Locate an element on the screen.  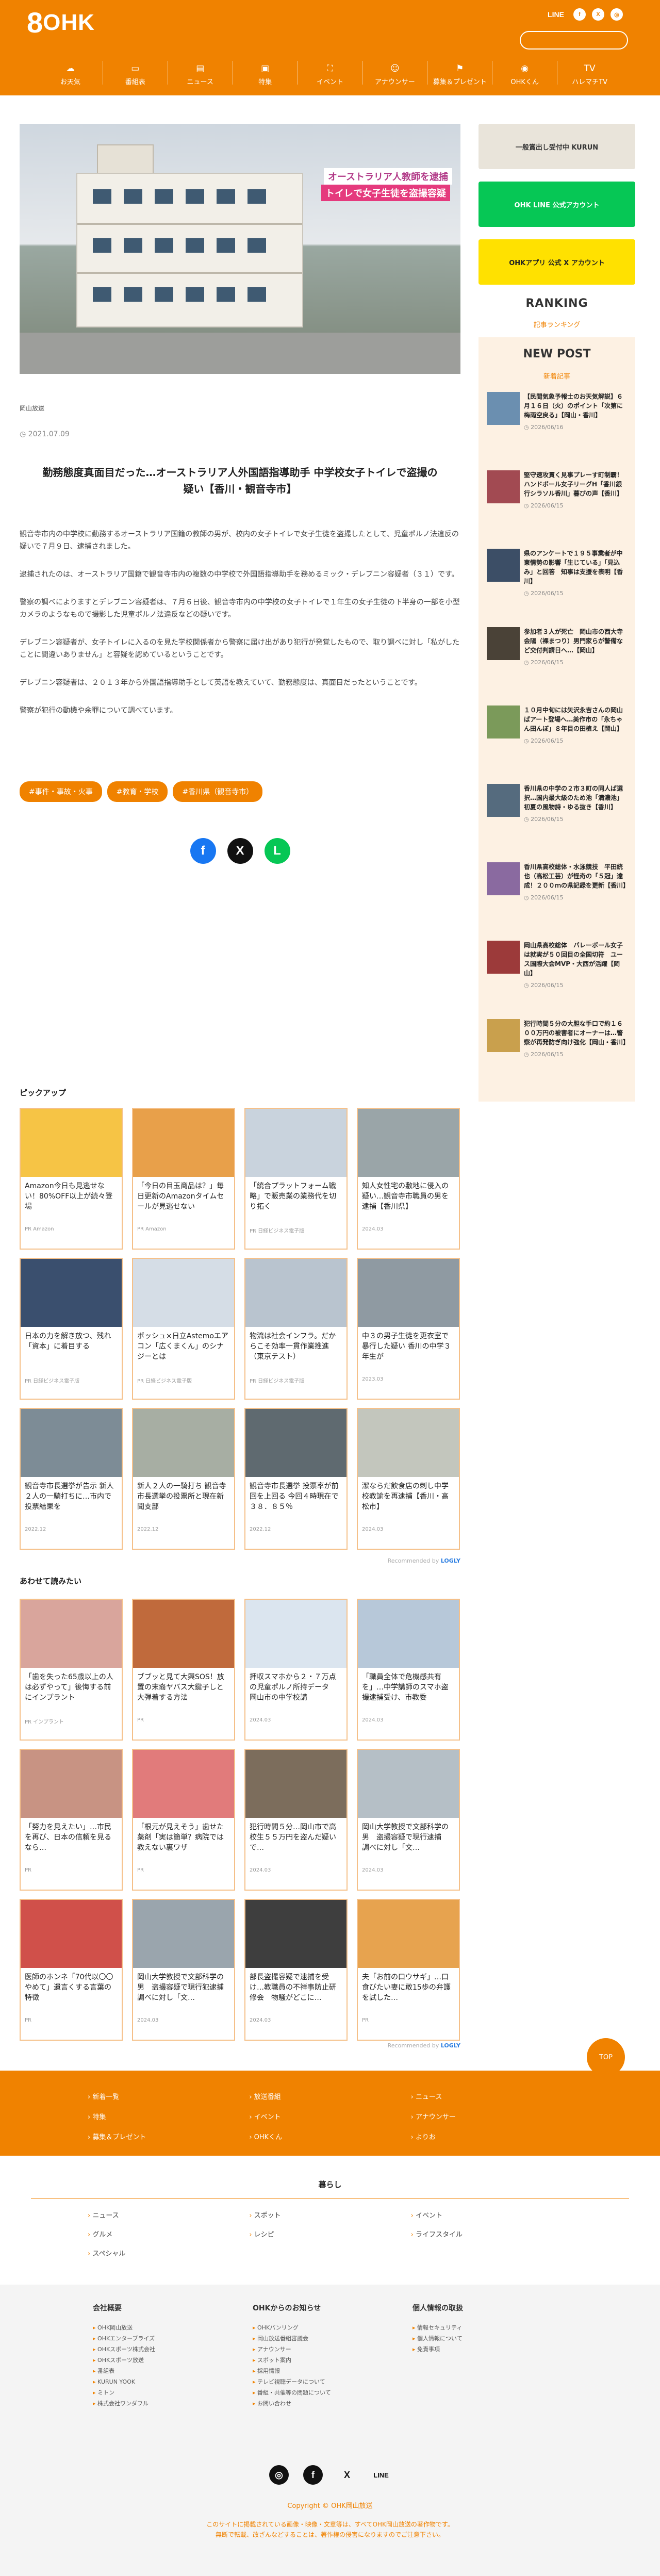
nav-program: ▭ 番組表 is located at coordinates (135, 73).